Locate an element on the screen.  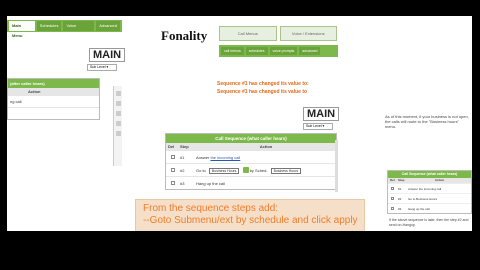
left-tab-advanced: Advanced is located at coordinates (108, 26).